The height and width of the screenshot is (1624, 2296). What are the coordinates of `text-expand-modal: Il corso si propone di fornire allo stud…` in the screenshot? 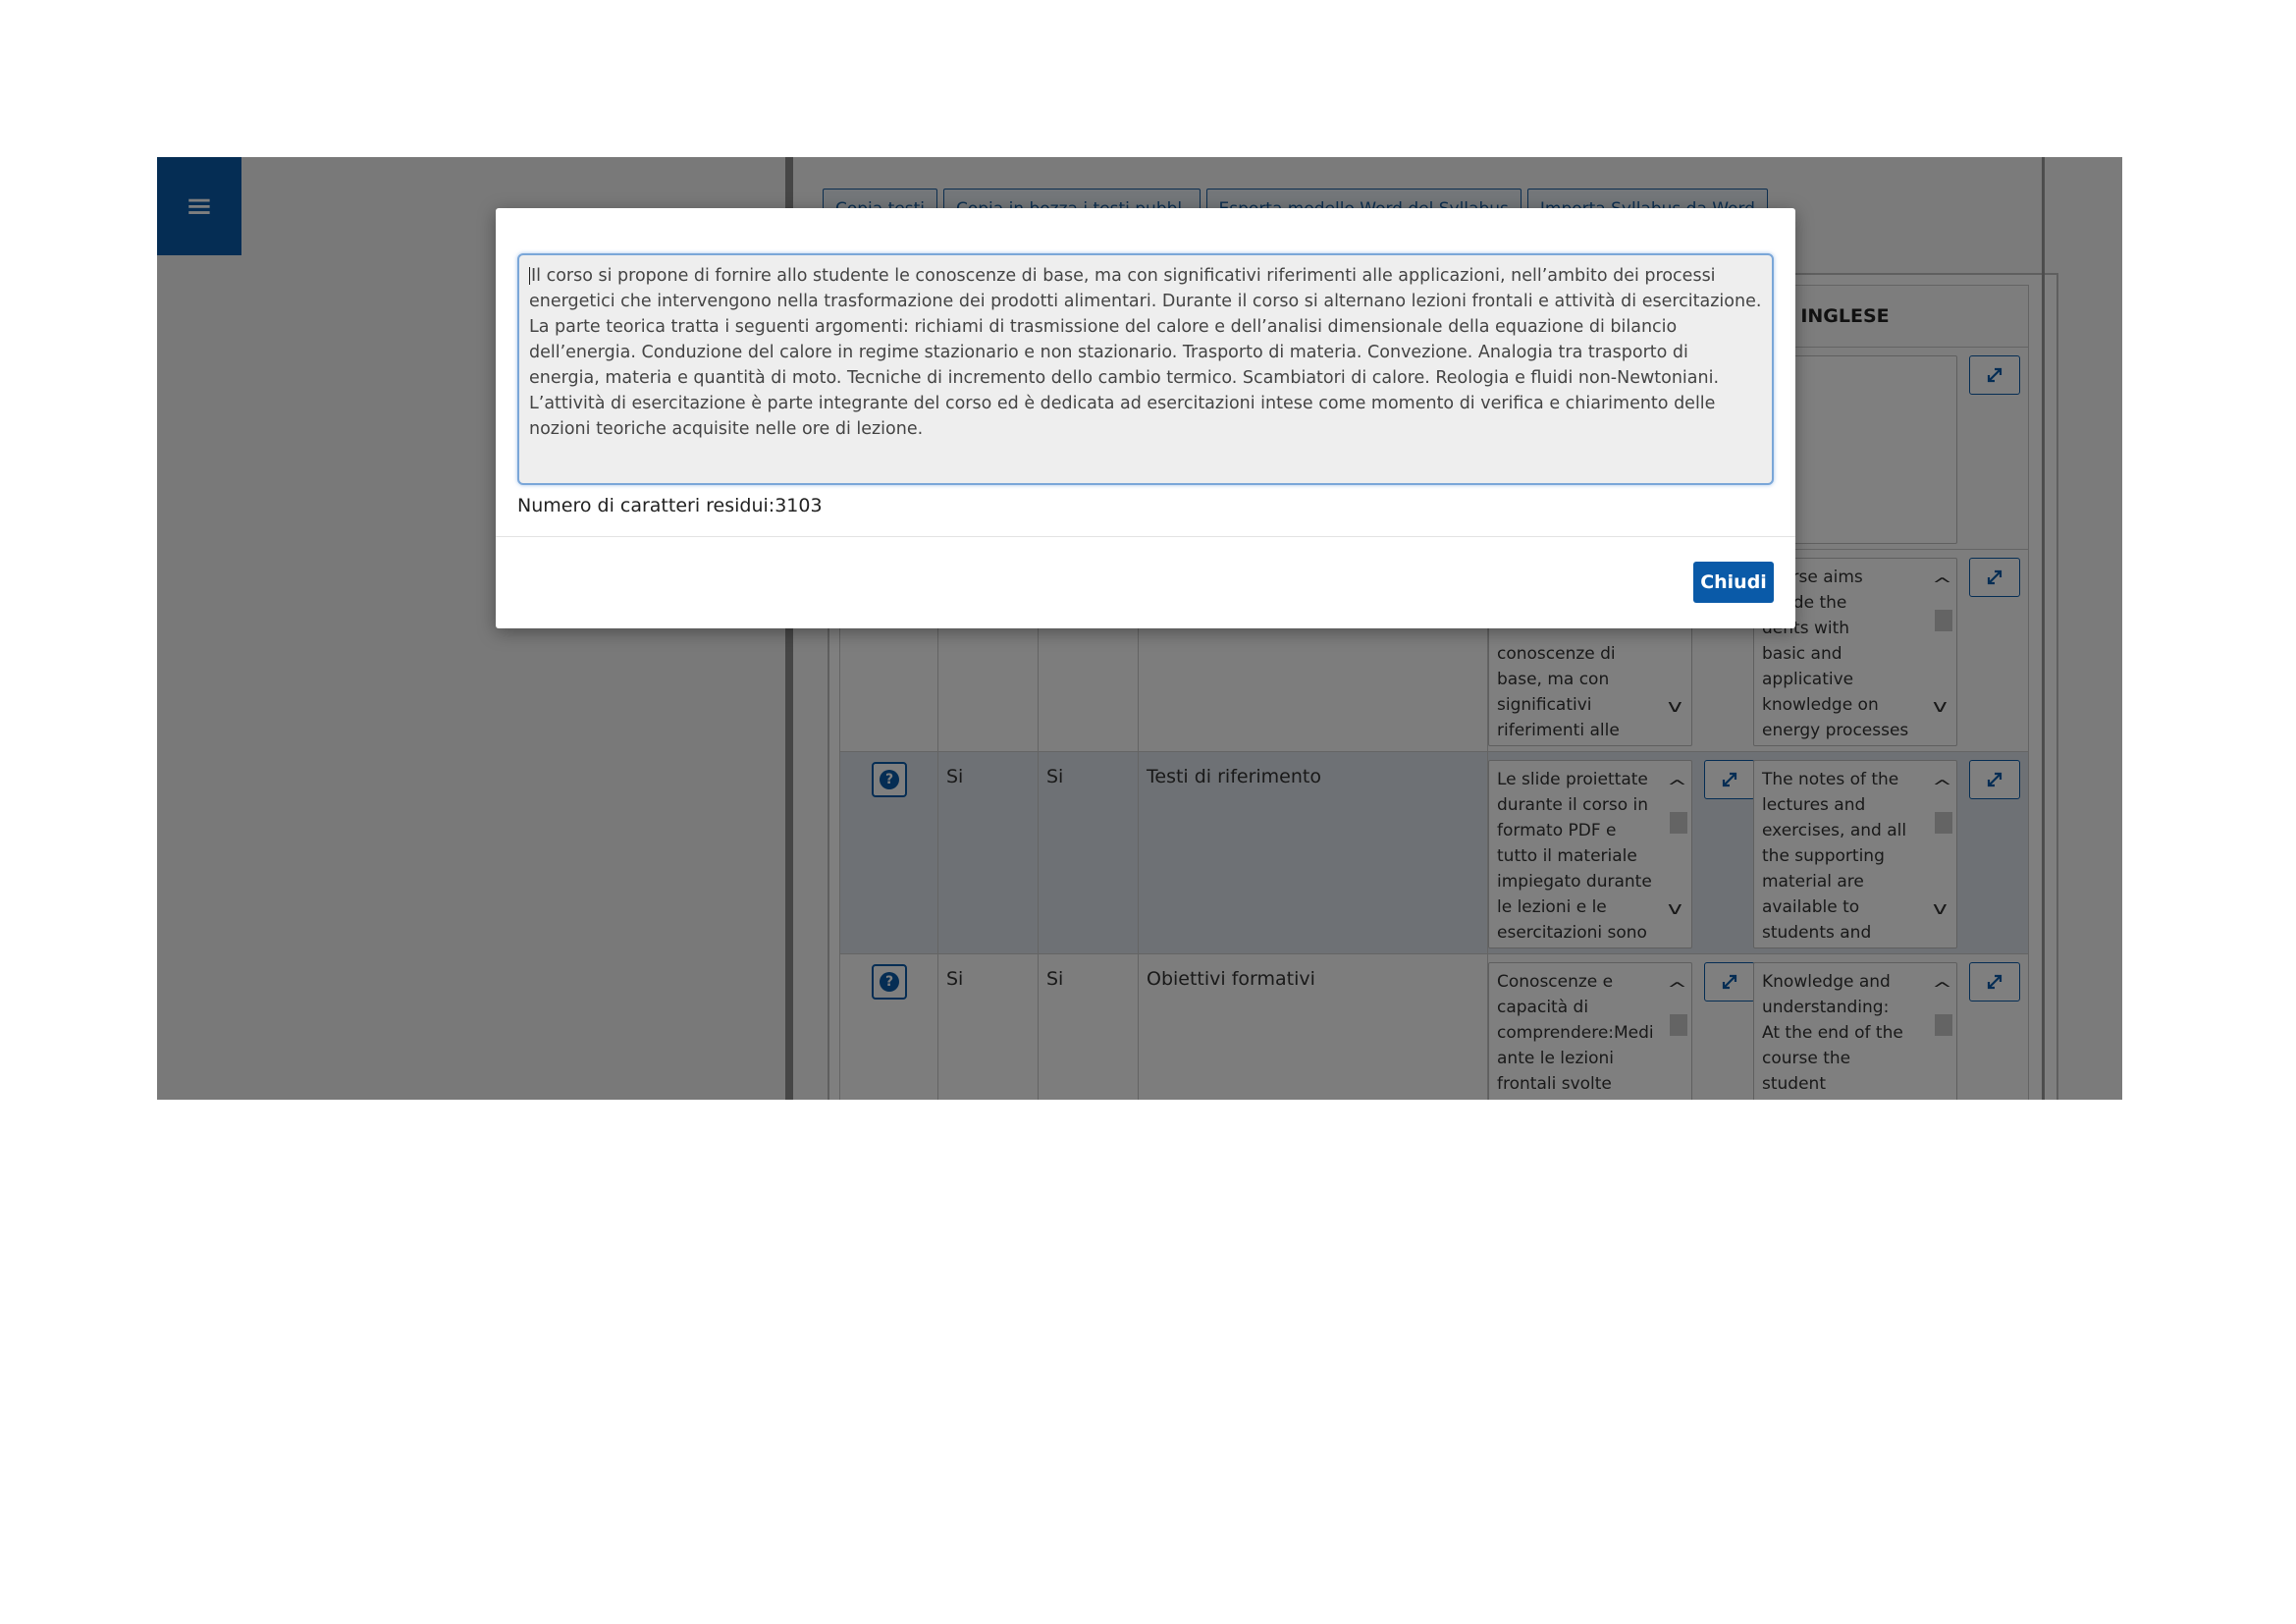 It's located at (1145, 418).